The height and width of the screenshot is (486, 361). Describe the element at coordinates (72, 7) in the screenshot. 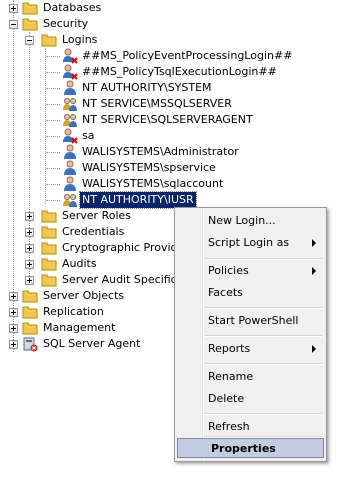

I see `tree-node-label: Databases` at that location.